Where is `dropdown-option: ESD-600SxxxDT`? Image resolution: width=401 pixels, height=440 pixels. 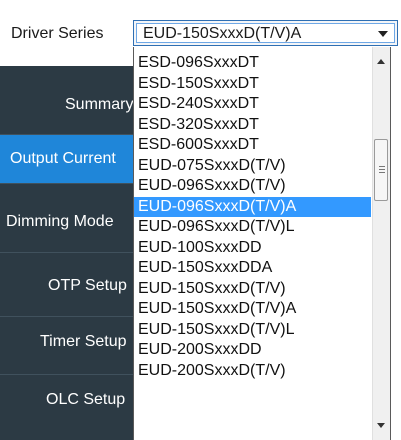
dropdown-option: ESD-600SxxxDT is located at coordinates (252, 145).